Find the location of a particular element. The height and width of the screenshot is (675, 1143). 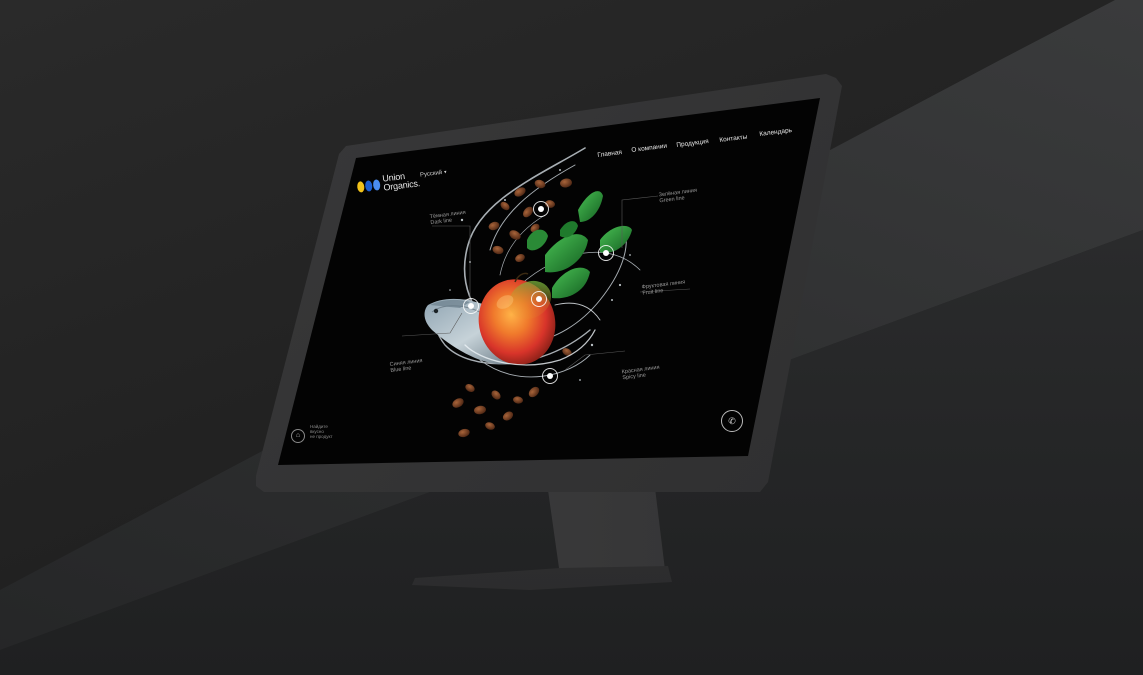

home-icon: ⌂ is located at coordinates (298, 435).